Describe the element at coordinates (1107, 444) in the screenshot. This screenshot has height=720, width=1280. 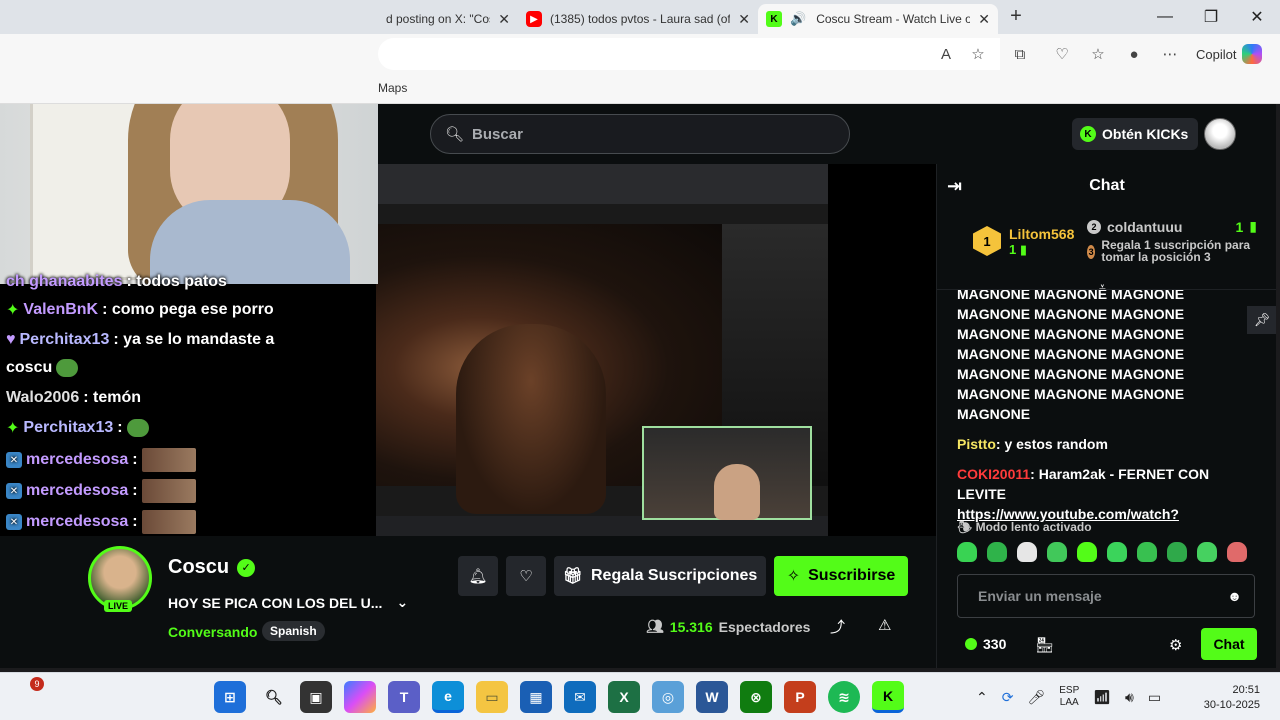
I see `chat-message: Pistto: y estos random` at that location.